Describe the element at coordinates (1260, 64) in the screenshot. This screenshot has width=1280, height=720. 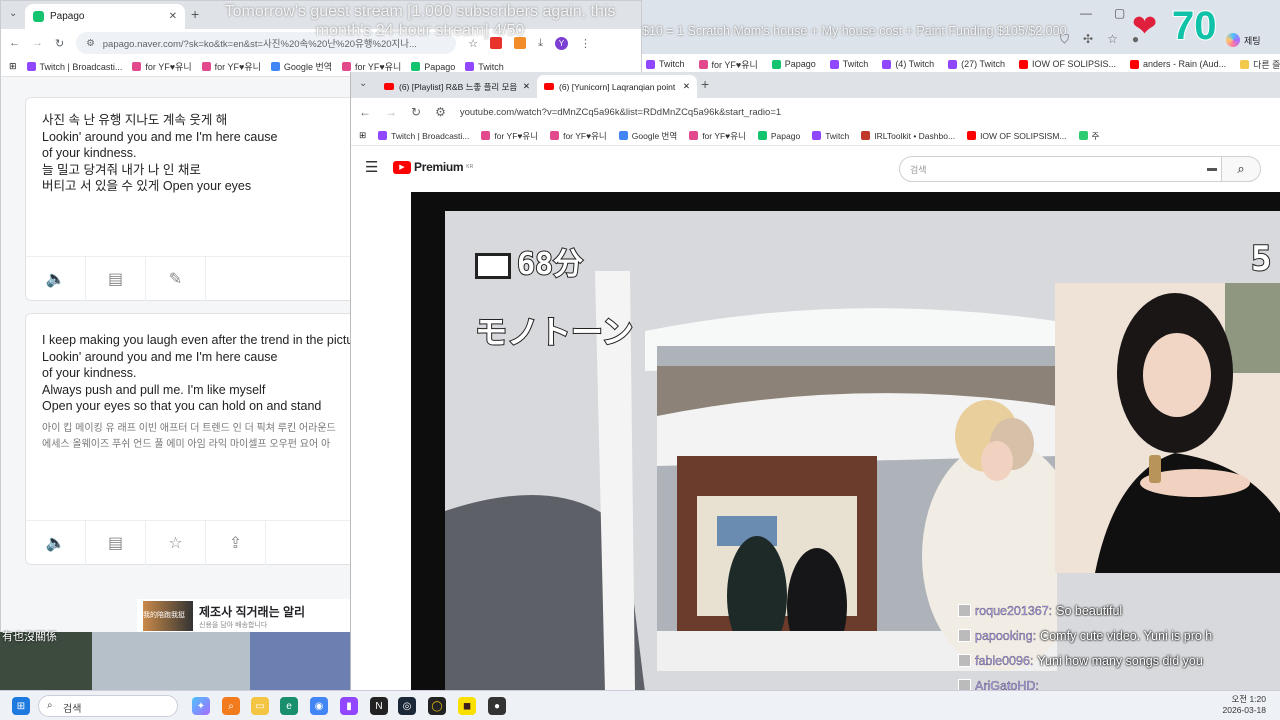
I see `bookmark-folder: 다른 즐겨찾기` at that location.